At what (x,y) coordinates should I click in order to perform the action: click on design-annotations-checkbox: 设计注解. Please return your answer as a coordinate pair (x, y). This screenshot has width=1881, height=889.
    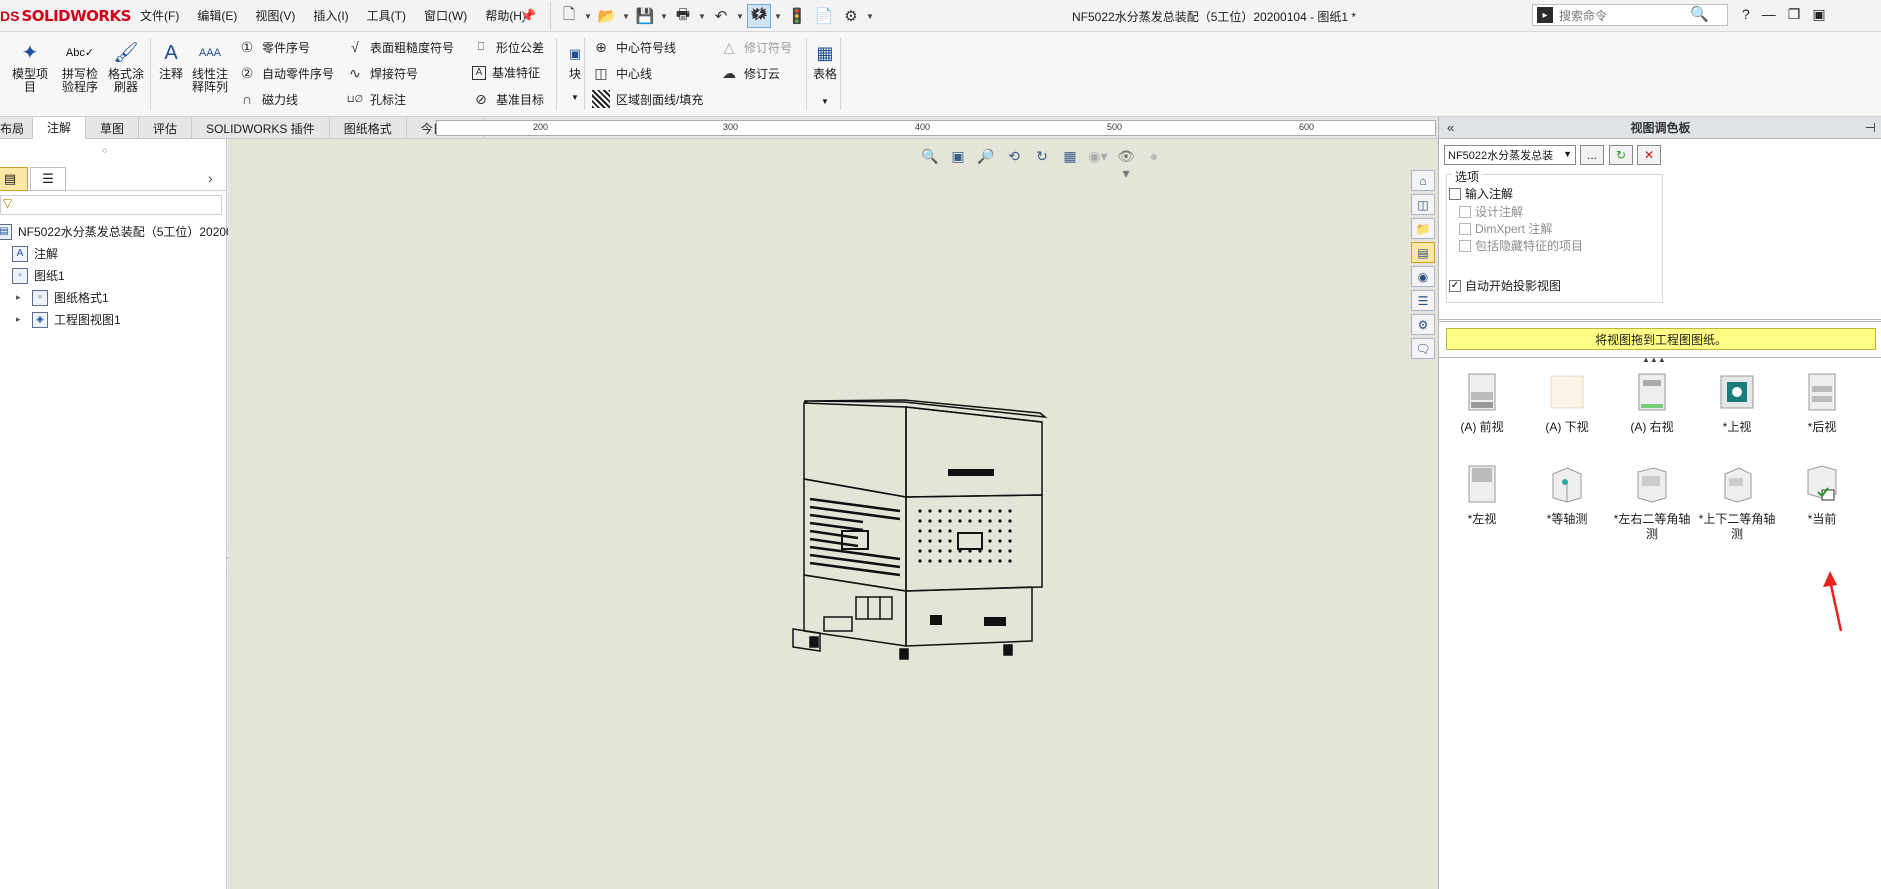
    Looking at the image, I should click on (1491, 211).